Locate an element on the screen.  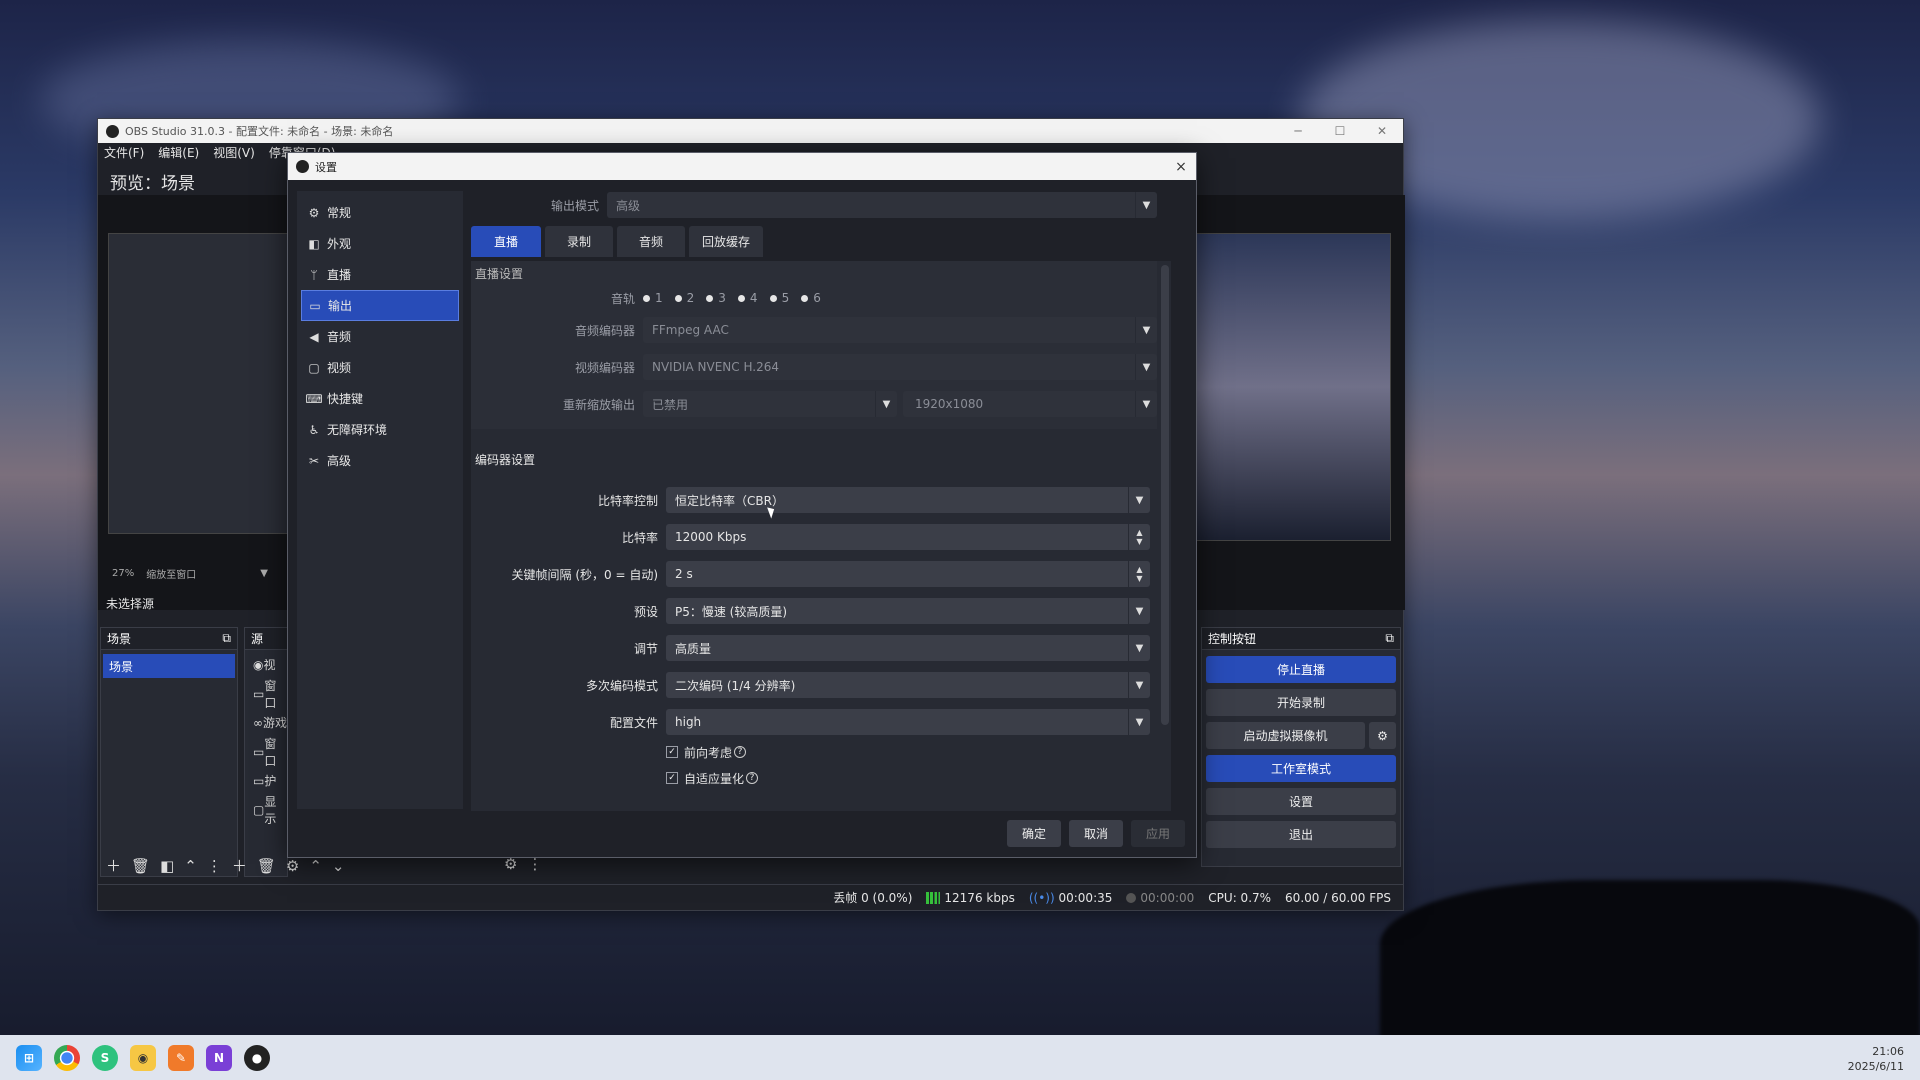
app-owl-icon: ◉ is located at coordinates (143, 1057).